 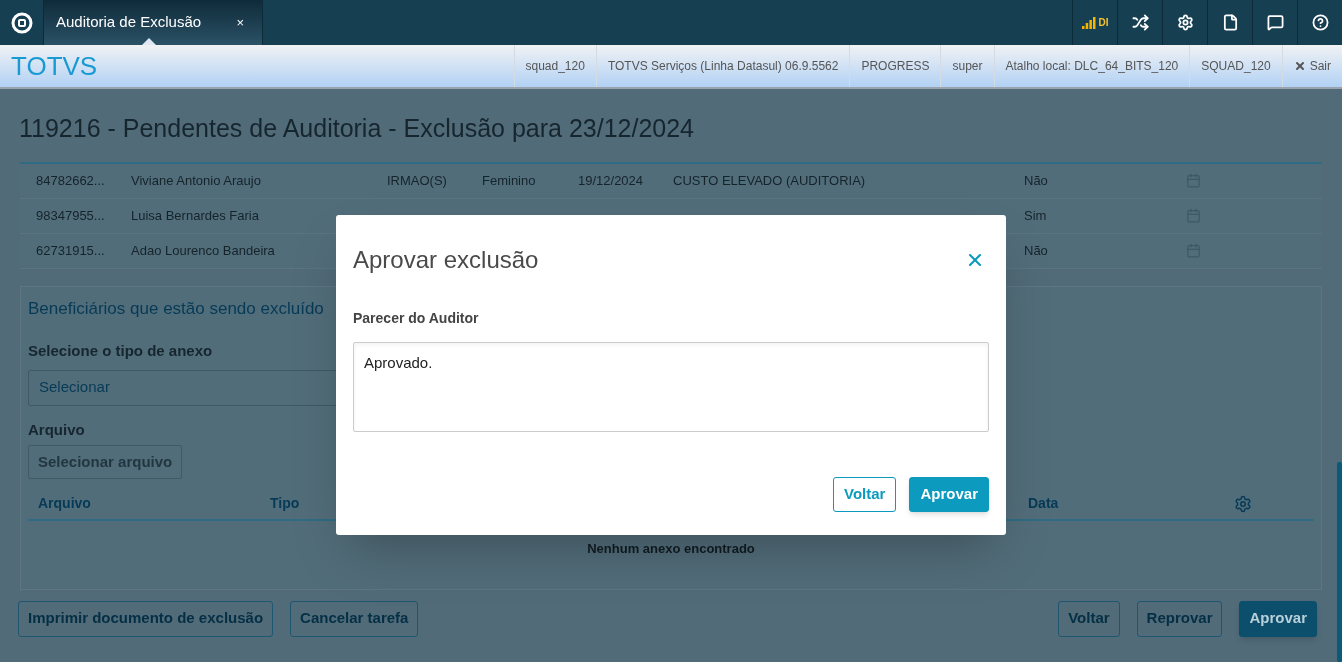 What do you see at coordinates (121, 351) in the screenshot?
I see `field-label: Selecione o tipo de anexo` at bounding box center [121, 351].